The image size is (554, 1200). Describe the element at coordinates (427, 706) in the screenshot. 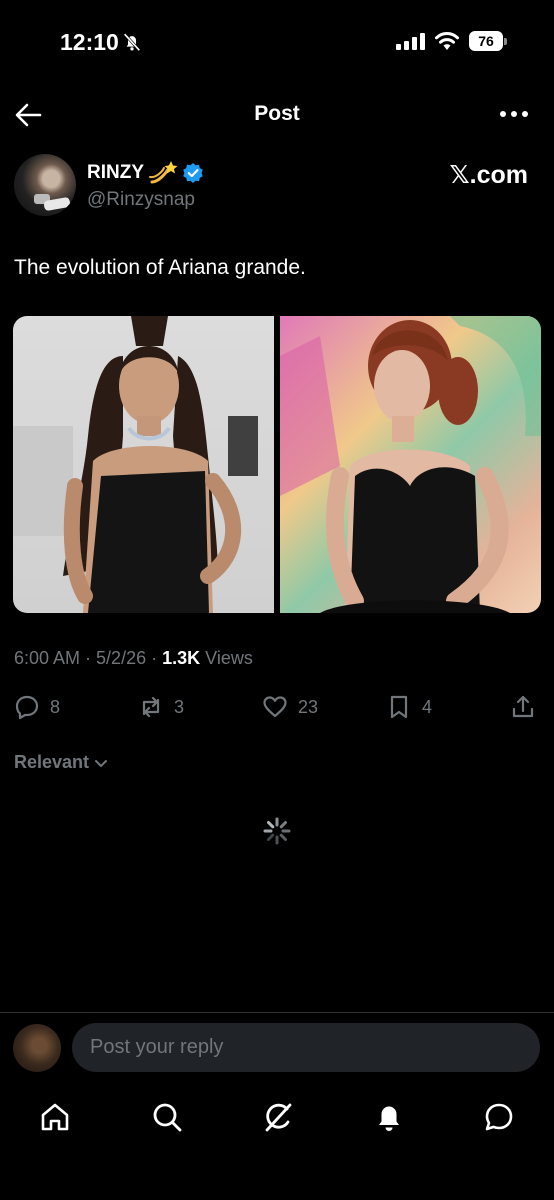

I see `bookmark-count: 4` at that location.